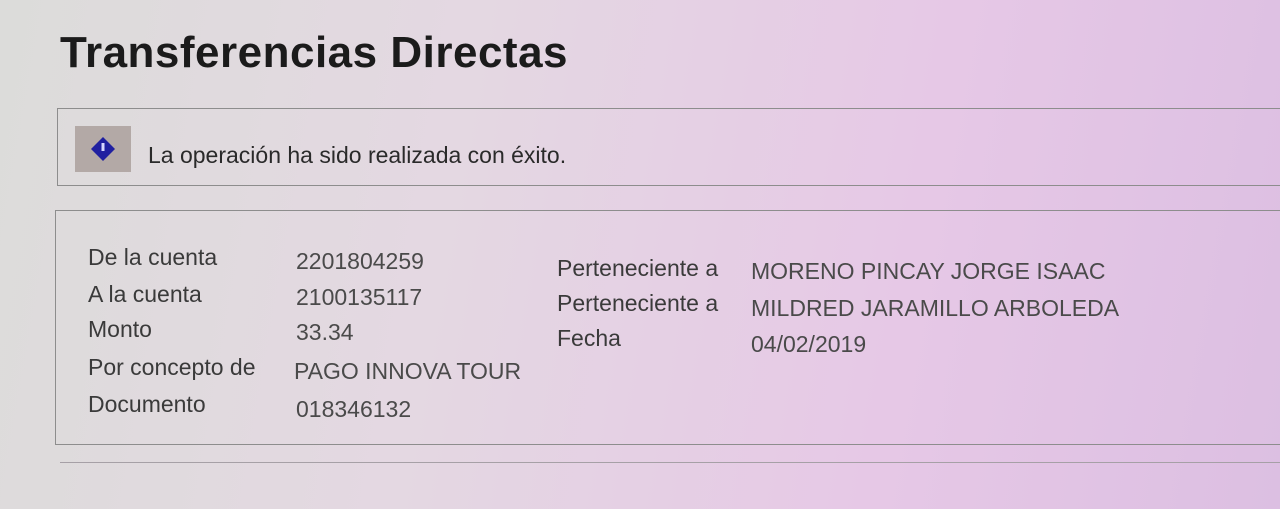 Image resolution: width=1280 pixels, height=509 pixels. Describe the element at coordinates (589, 338) in the screenshot. I see `date-label: Fecha` at that location.